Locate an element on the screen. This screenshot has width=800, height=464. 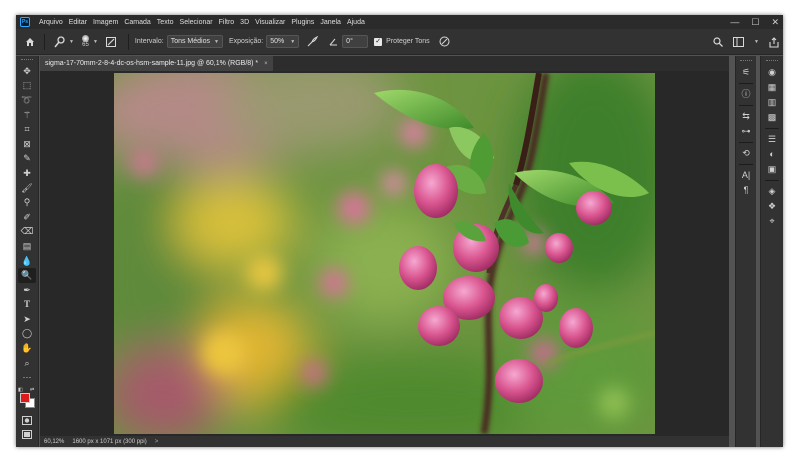
close-tab-icon: × is located at coordinates (266, 64).